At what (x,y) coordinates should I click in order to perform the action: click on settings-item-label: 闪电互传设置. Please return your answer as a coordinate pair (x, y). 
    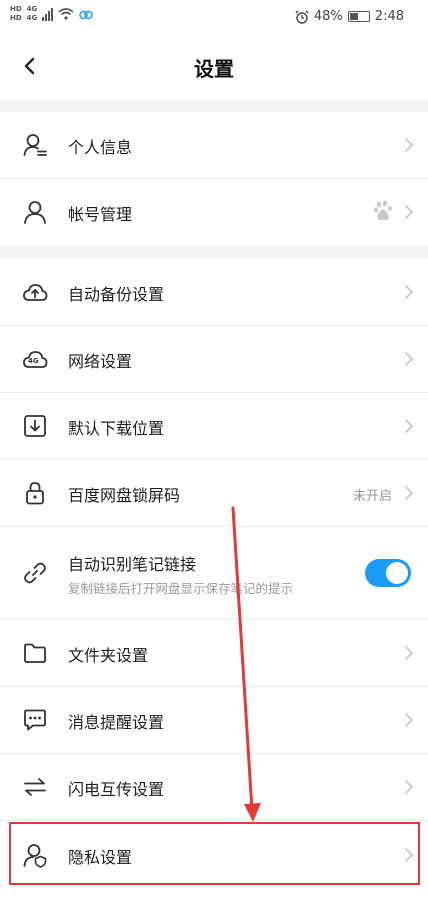
    Looking at the image, I should click on (116, 789).